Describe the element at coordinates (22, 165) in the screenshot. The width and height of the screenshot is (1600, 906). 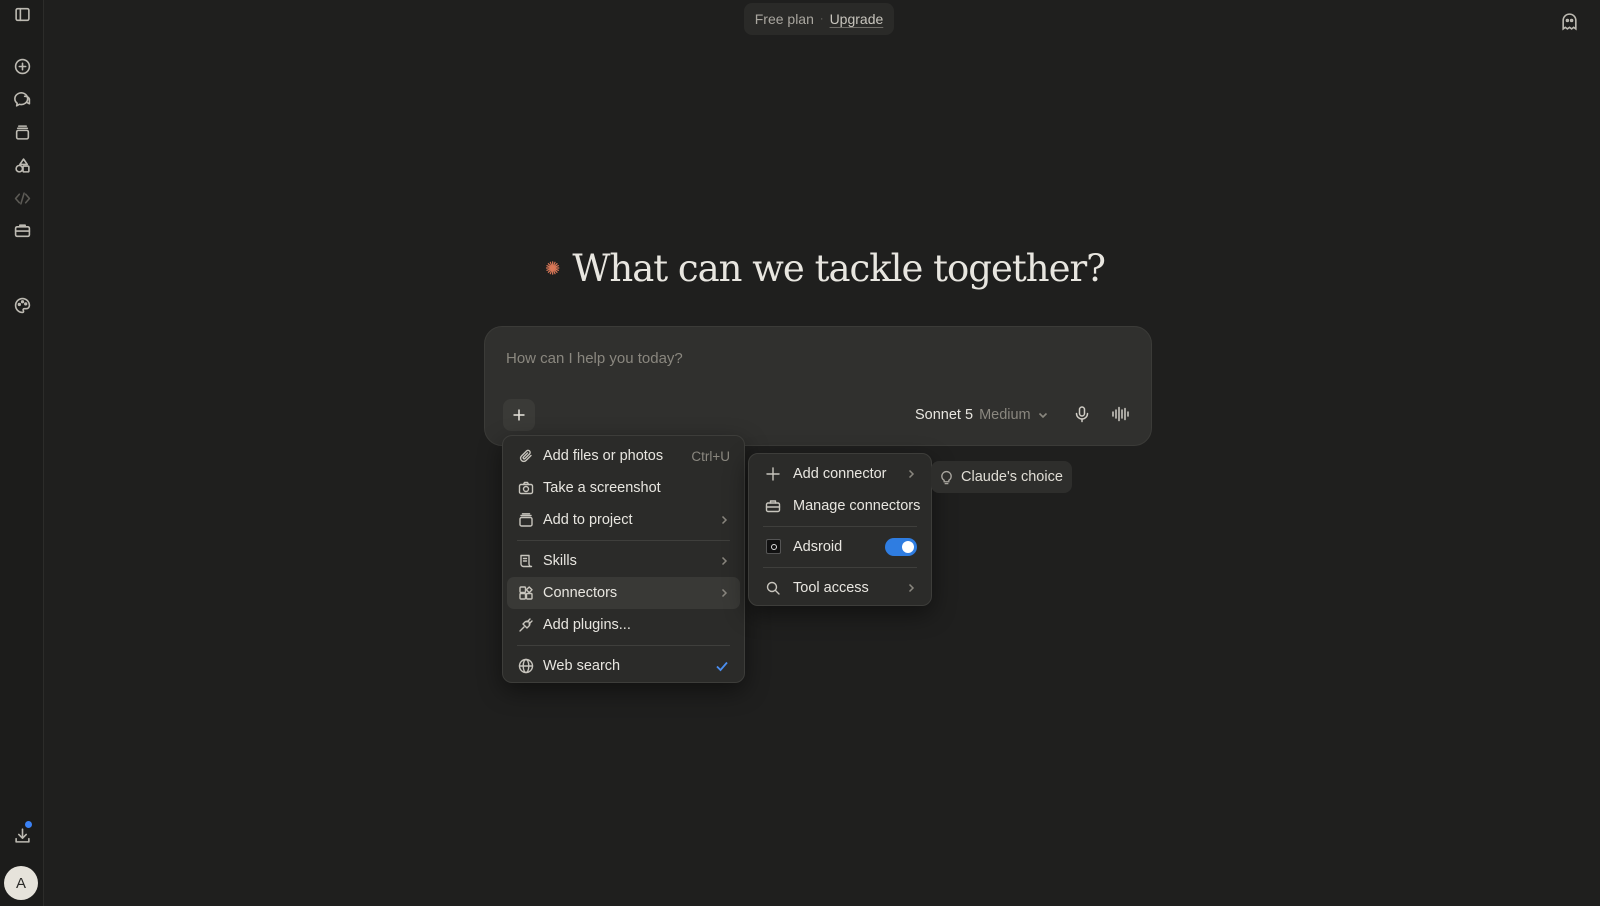
I see `artifacts-icon` at that location.